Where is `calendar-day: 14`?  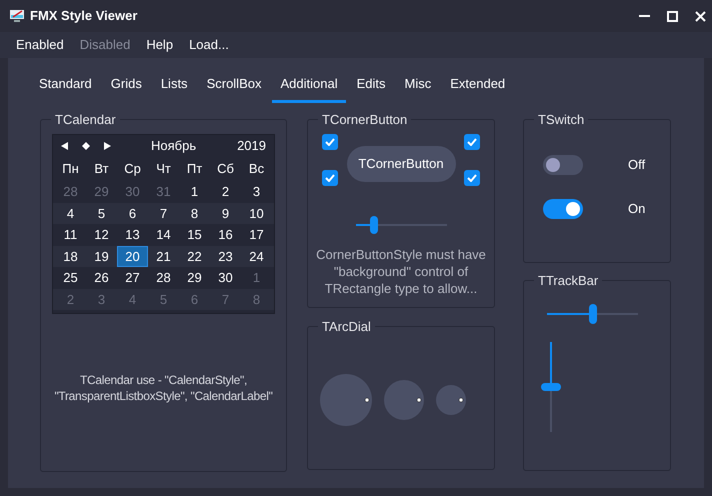 calendar-day: 14 is located at coordinates (163, 235).